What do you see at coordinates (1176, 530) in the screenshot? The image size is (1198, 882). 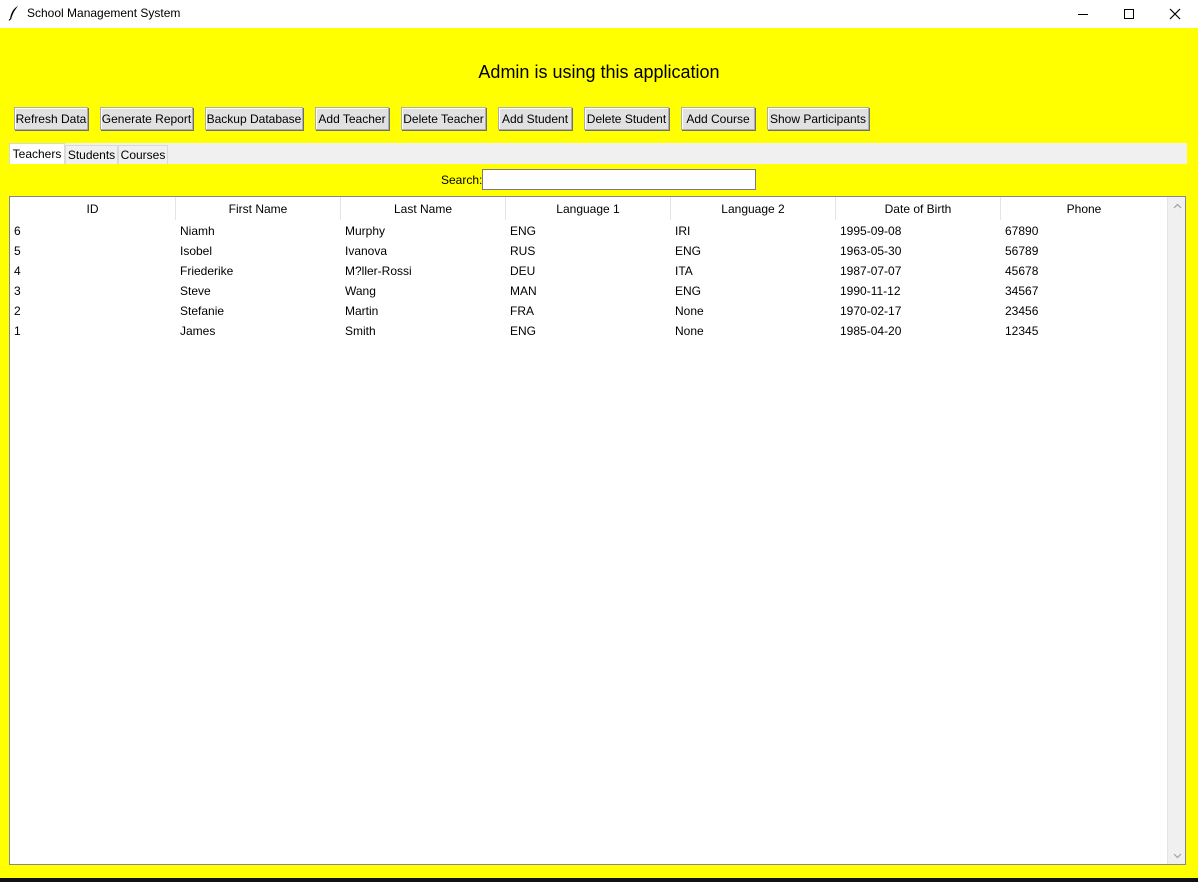 I see `vertical-scrollbar` at bounding box center [1176, 530].